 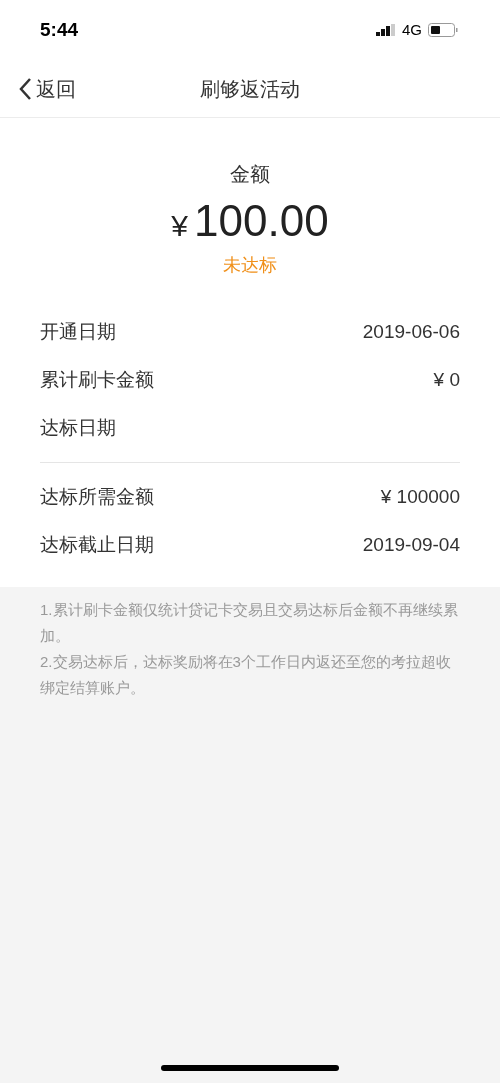 What do you see at coordinates (411, 544) in the screenshot?
I see `field-value: 2019-09-04` at bounding box center [411, 544].